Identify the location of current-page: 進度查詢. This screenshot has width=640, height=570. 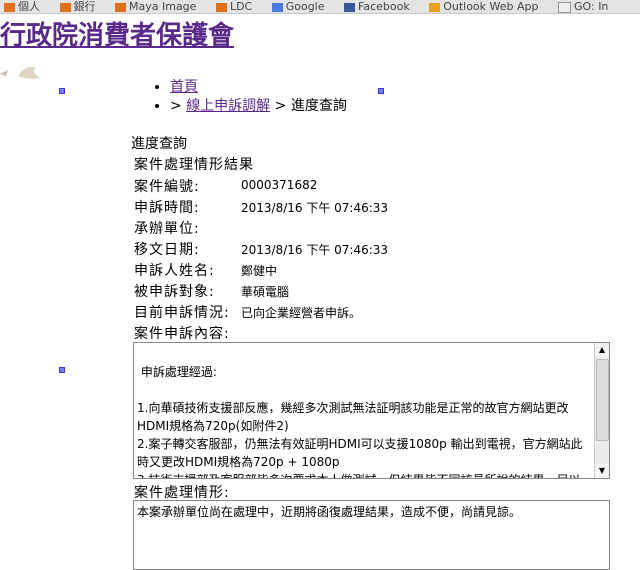
(318, 106).